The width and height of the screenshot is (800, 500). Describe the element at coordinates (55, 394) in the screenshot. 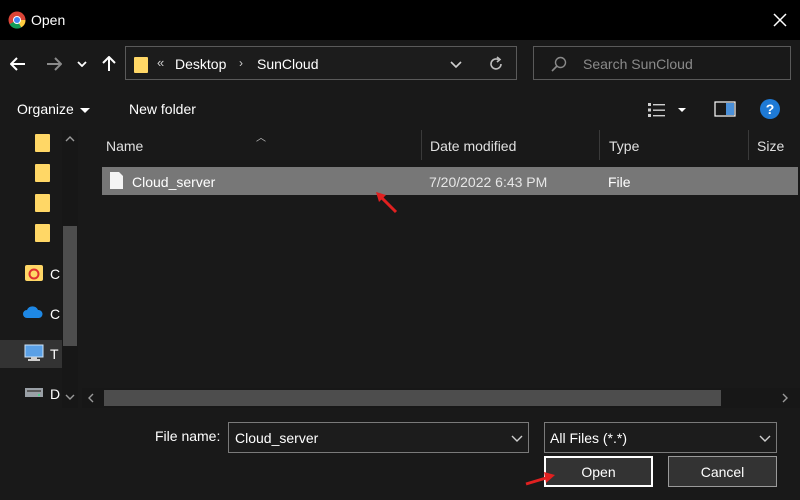

I see `sidebar-item-label: D` at that location.